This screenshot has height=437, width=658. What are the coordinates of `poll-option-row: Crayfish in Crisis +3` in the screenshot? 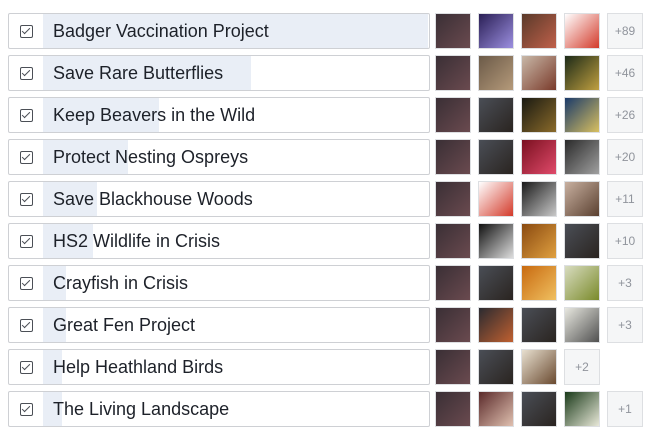 It's located at (328, 283).